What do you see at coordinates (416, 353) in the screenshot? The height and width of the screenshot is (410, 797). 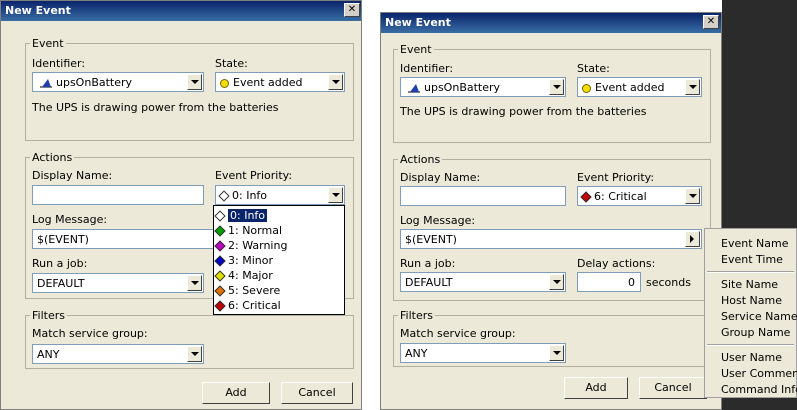 I see `right-match-value: ANY` at bounding box center [416, 353].